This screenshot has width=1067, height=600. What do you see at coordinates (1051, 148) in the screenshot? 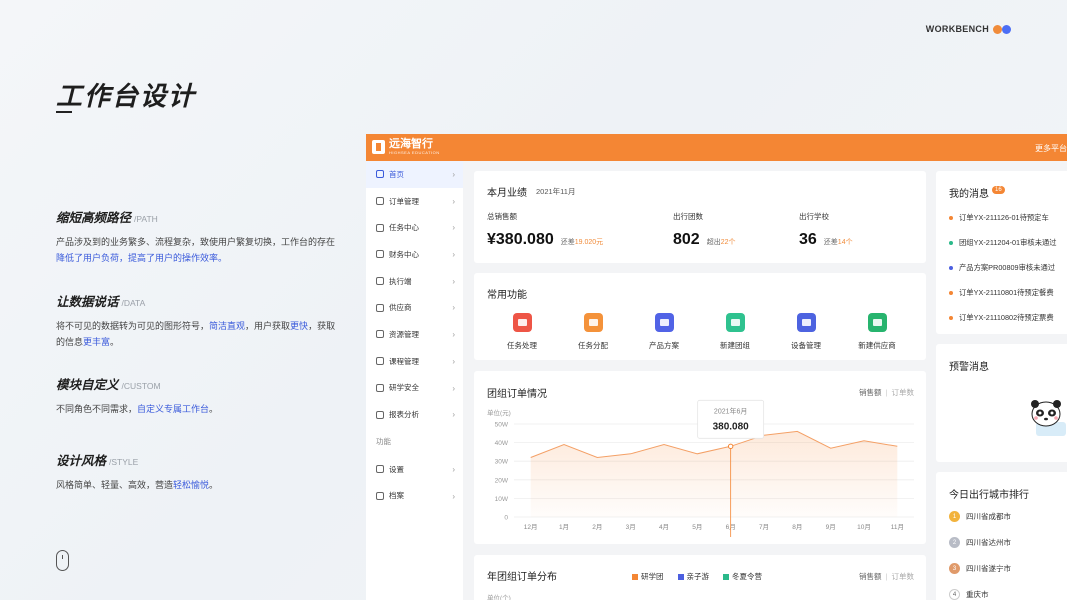
I see `more-platform-link: 更多平台` at bounding box center [1051, 148].